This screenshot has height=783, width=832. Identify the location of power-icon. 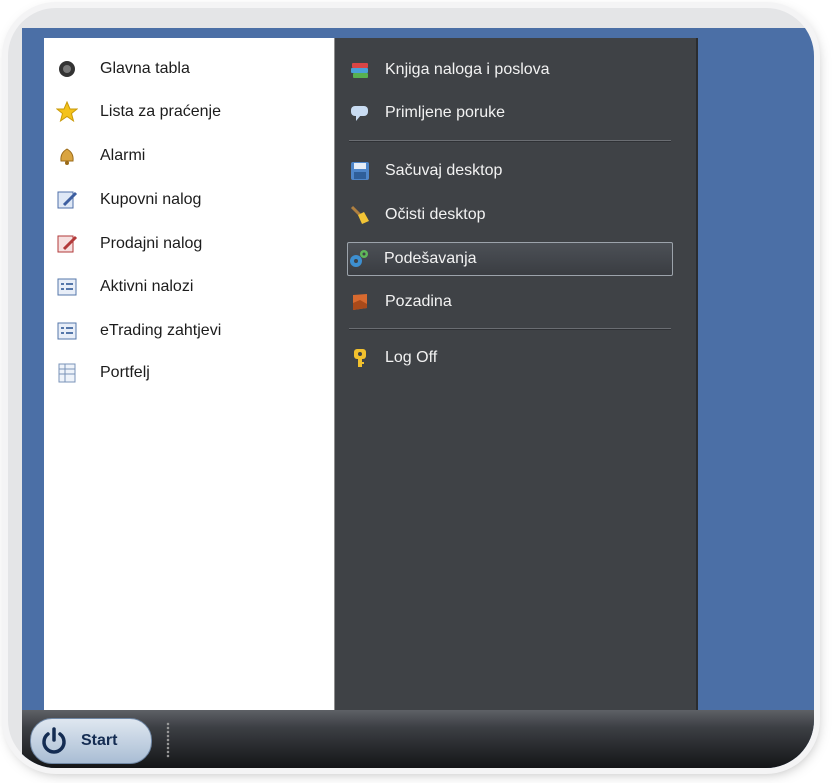
(54, 741).